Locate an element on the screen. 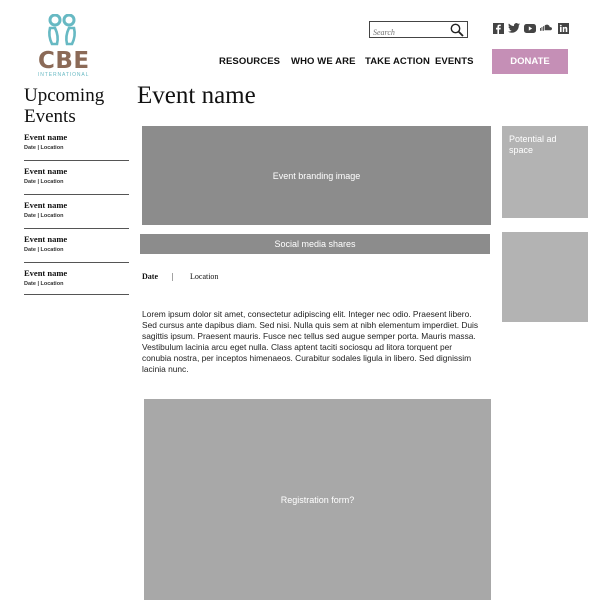 This screenshot has width=600, height=600. twitter-icon is located at coordinates (514, 28).